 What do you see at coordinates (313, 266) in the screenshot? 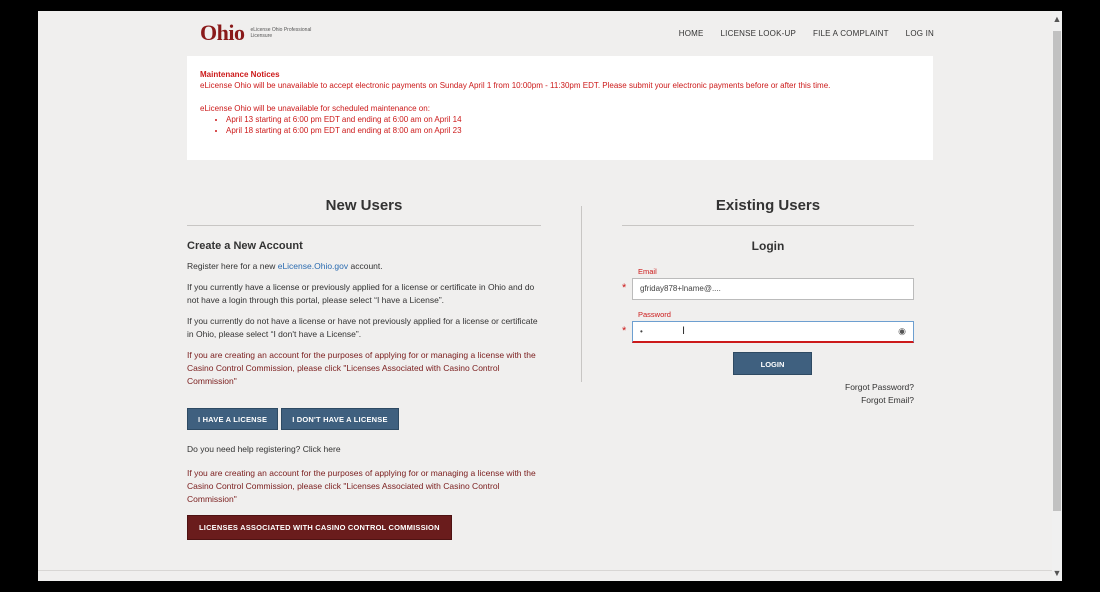
I see `elicense-link: eLicense.Ohio.gov` at bounding box center [313, 266].